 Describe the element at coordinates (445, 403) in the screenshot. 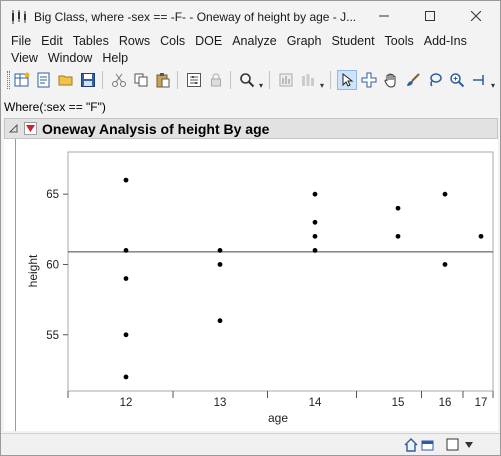

I see `x-tick-label: 16` at that location.